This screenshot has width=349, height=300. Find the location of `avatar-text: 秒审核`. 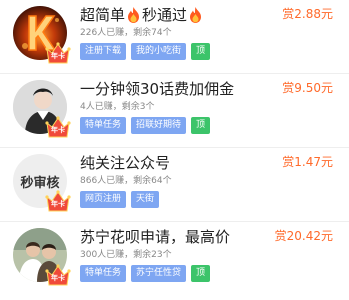

avatar-text: 秒审核 is located at coordinates (40, 183).